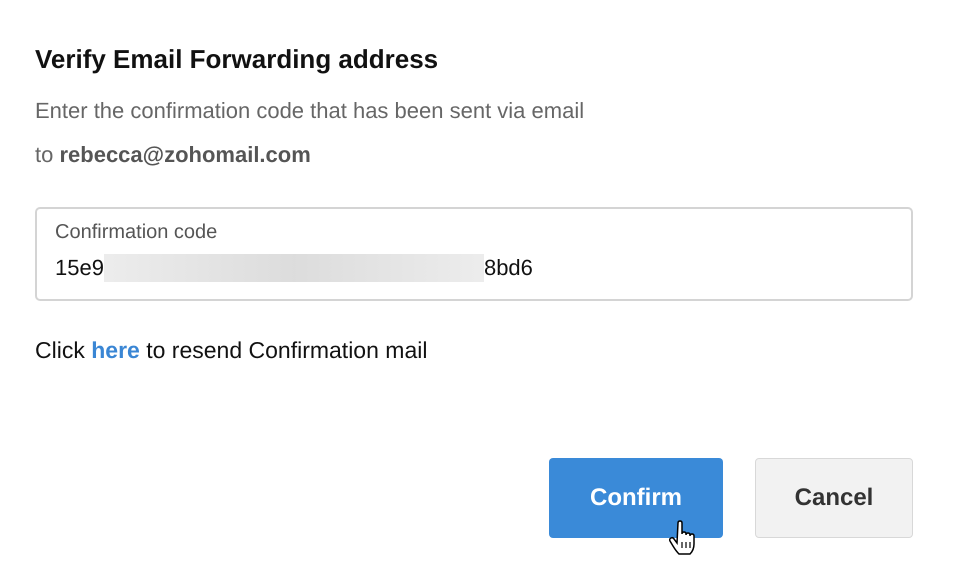 Image resolution: width=954 pixels, height=584 pixels. Describe the element at coordinates (136, 232) in the screenshot. I see `field-label: Confirmation code` at that location.